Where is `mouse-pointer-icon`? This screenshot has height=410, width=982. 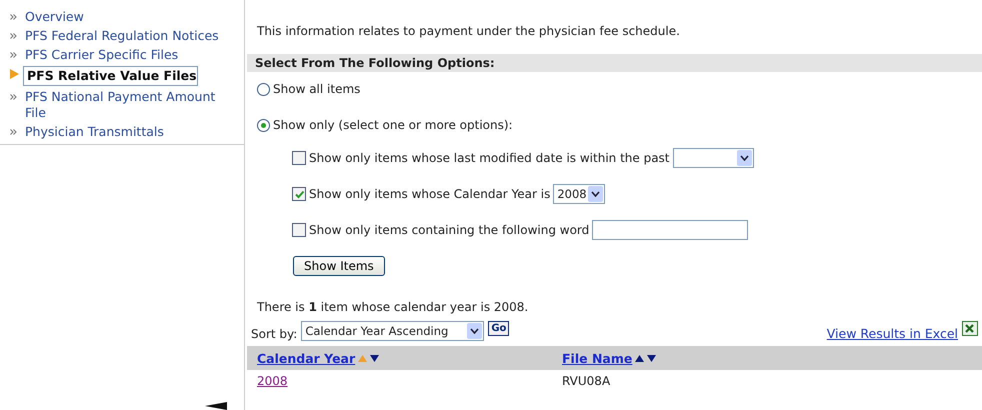
mouse-pointer-icon is located at coordinates (216, 406).